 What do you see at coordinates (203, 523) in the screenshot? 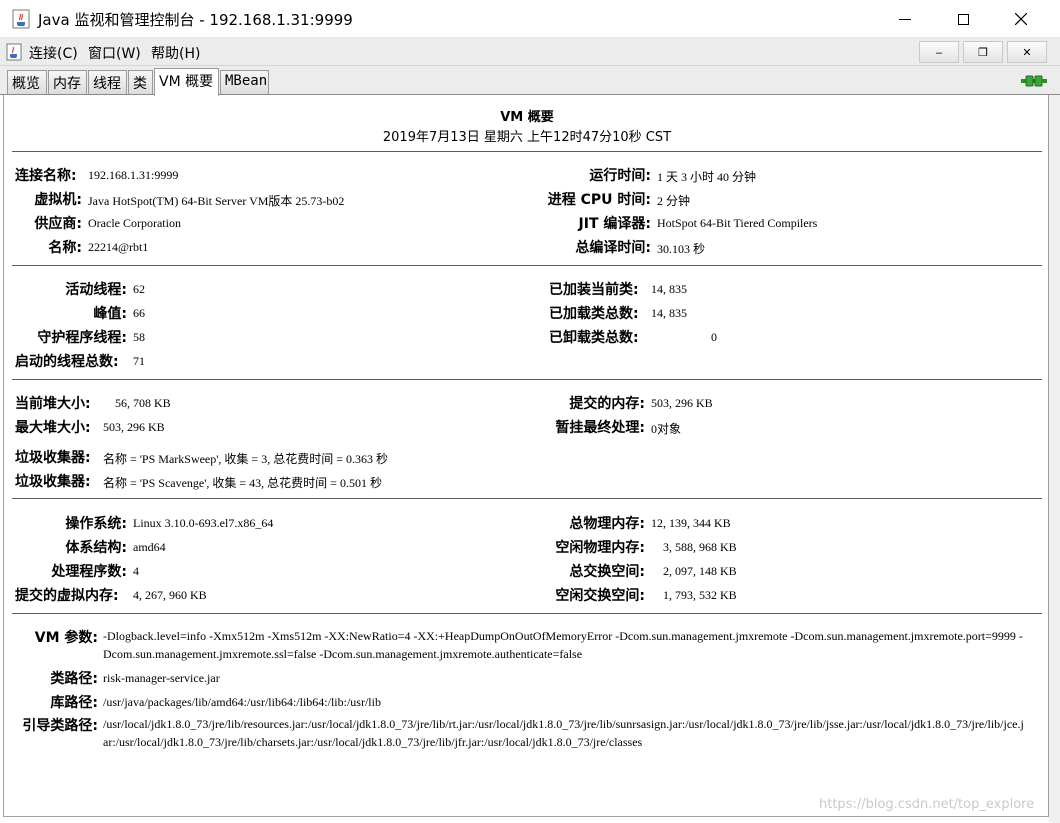
I see `os-value: Linux 3.10.0-693.el7.x86_64` at bounding box center [203, 523].